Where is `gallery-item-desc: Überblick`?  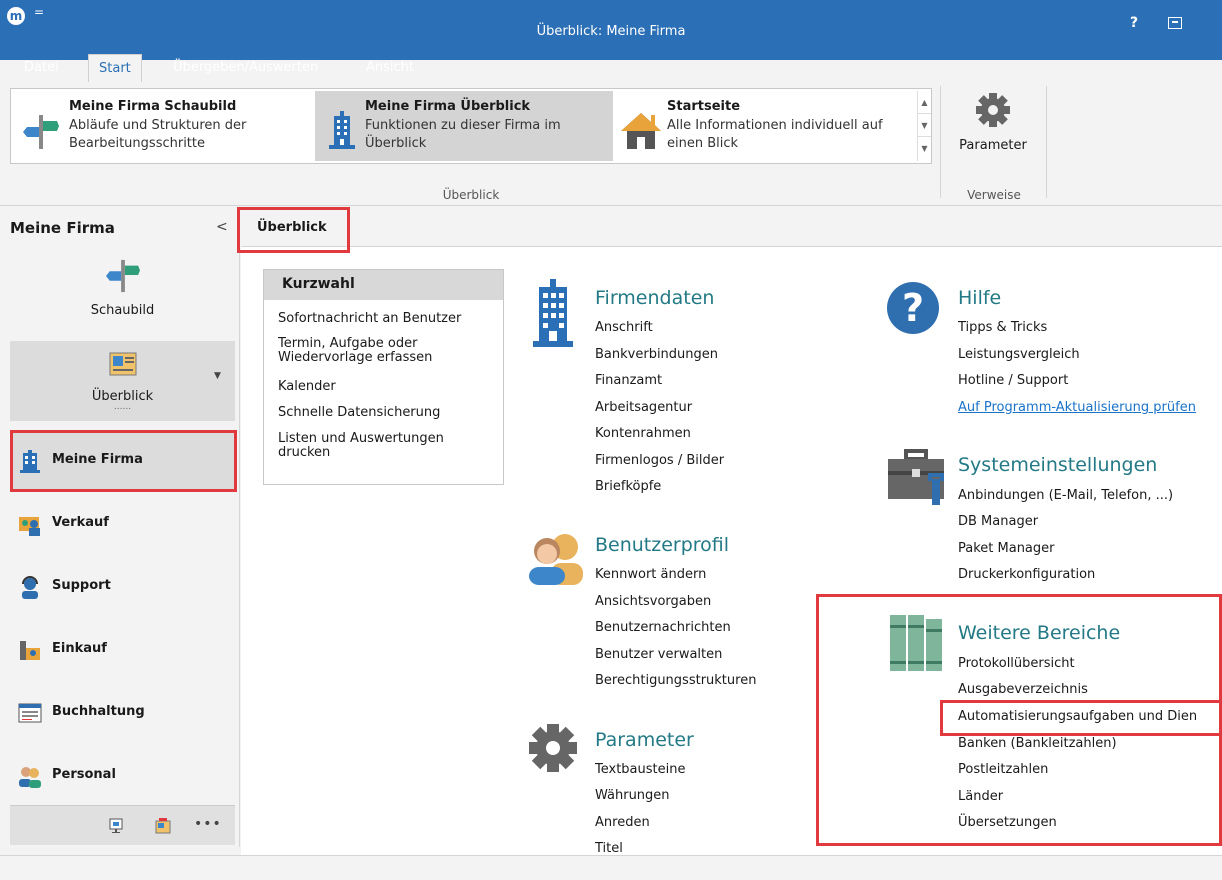 gallery-item-desc: Überblick is located at coordinates (396, 143).